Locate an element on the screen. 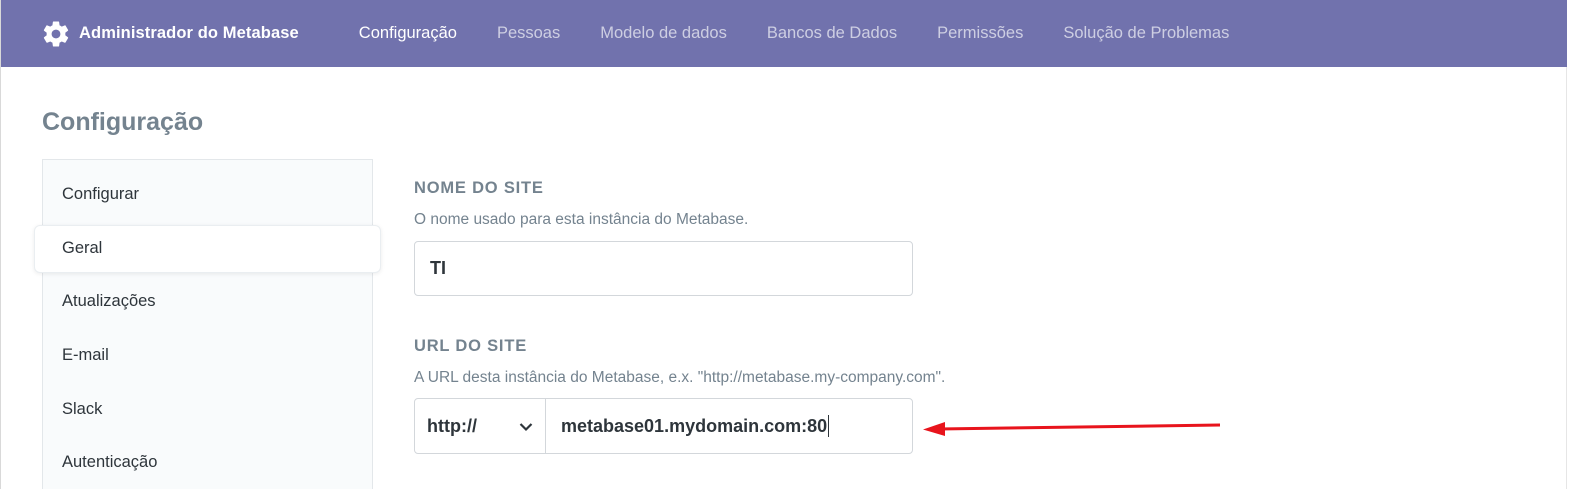  site-url-field: http:// metabase01.mydomain.com:80 is located at coordinates (663, 426).